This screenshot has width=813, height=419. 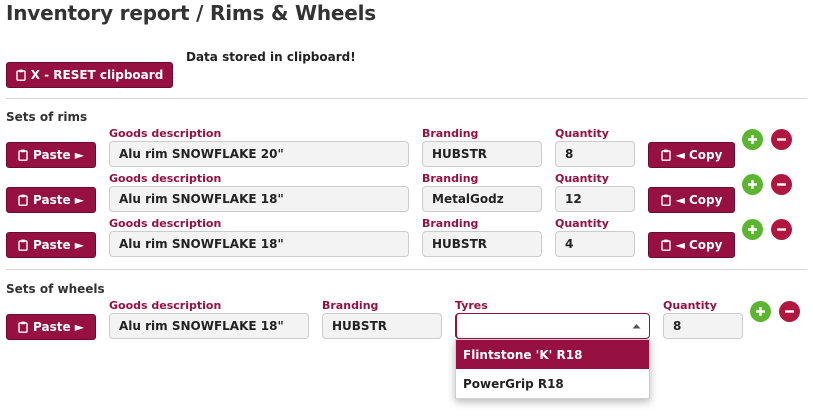 What do you see at coordinates (47, 117) in the screenshot?
I see `rims-section-title: Sets of rims` at bounding box center [47, 117].